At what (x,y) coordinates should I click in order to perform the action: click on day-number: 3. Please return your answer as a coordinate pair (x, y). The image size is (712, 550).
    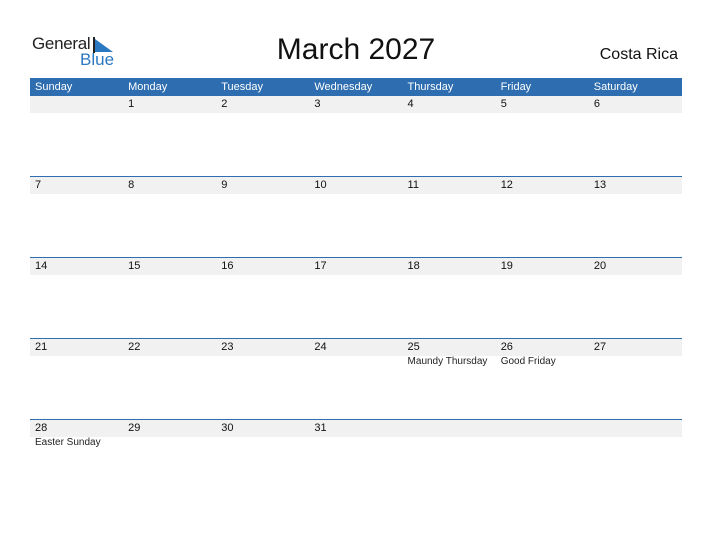
    Looking at the image, I should click on (317, 104).